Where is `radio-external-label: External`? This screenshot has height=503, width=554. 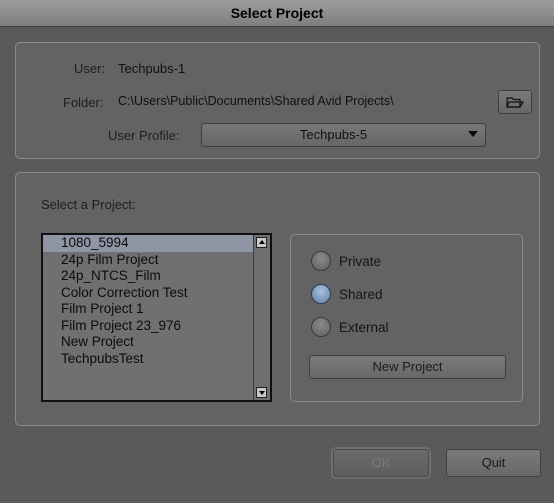 radio-external-label: External is located at coordinates (364, 327).